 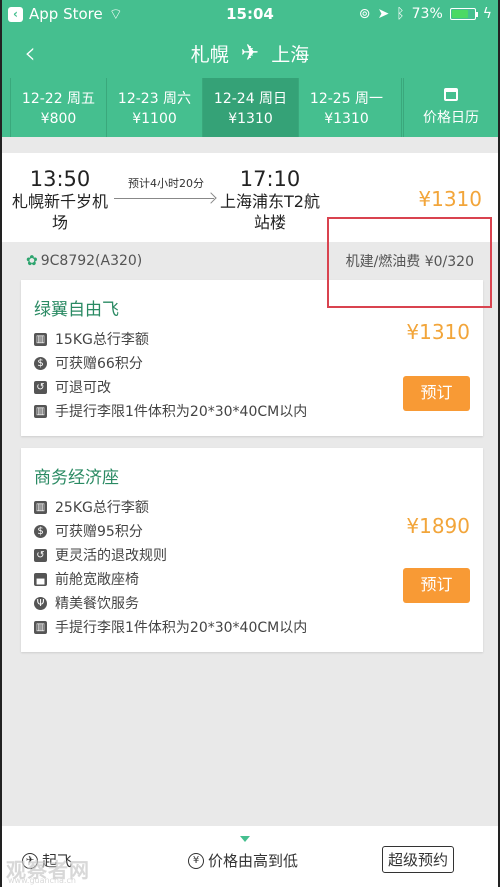 I want to click on back-app-label: App Store, so click(x=66, y=14).